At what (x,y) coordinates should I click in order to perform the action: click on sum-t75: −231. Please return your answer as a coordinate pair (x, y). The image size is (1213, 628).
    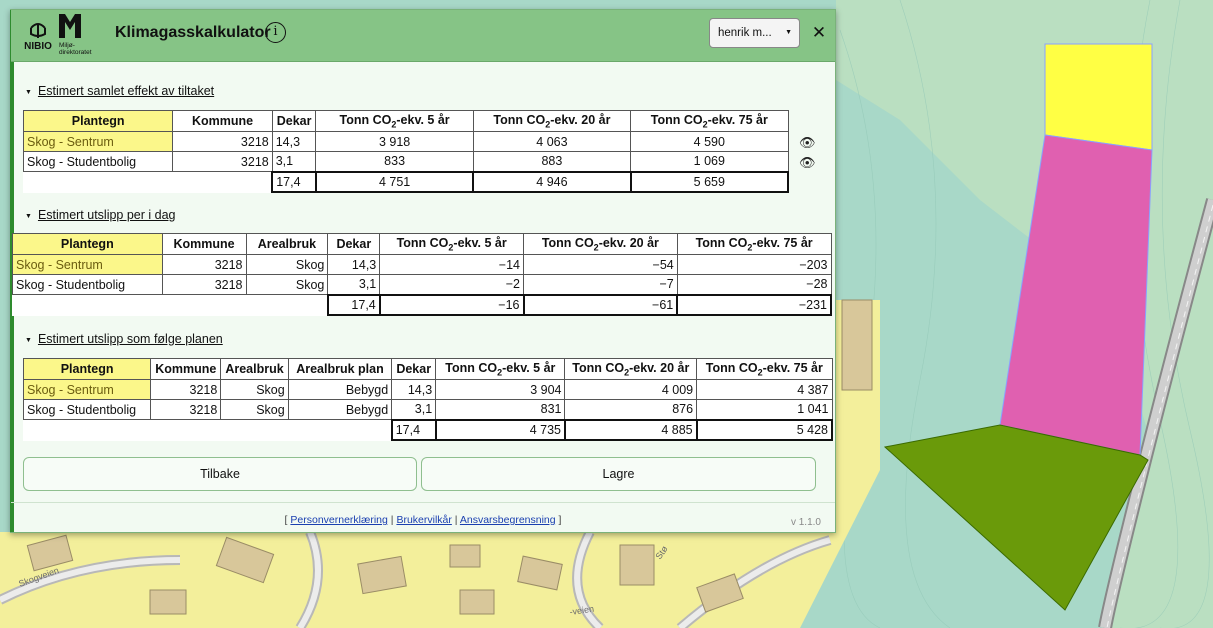
    Looking at the image, I should click on (754, 304).